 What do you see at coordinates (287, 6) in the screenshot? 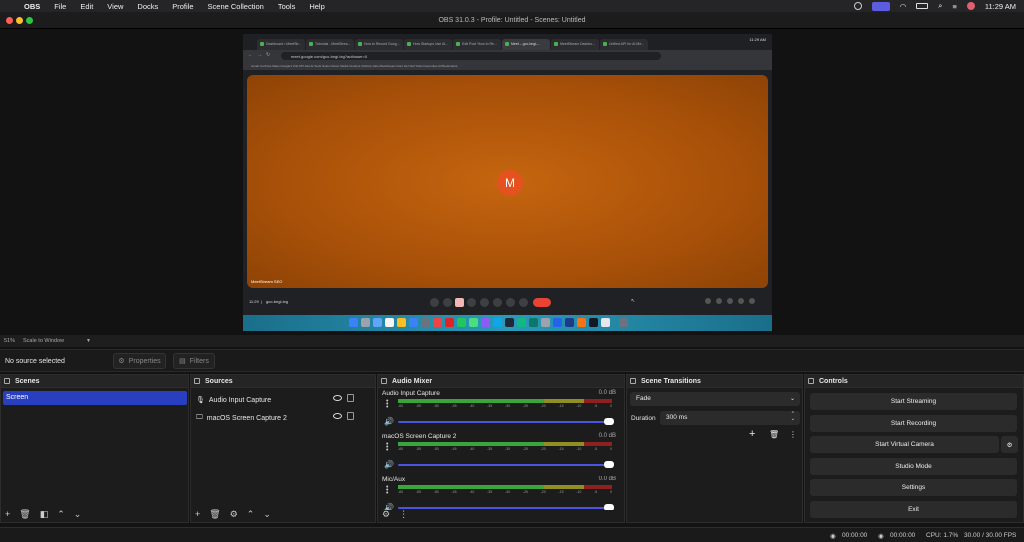
I see `menu-tools: Tools` at bounding box center [287, 6].